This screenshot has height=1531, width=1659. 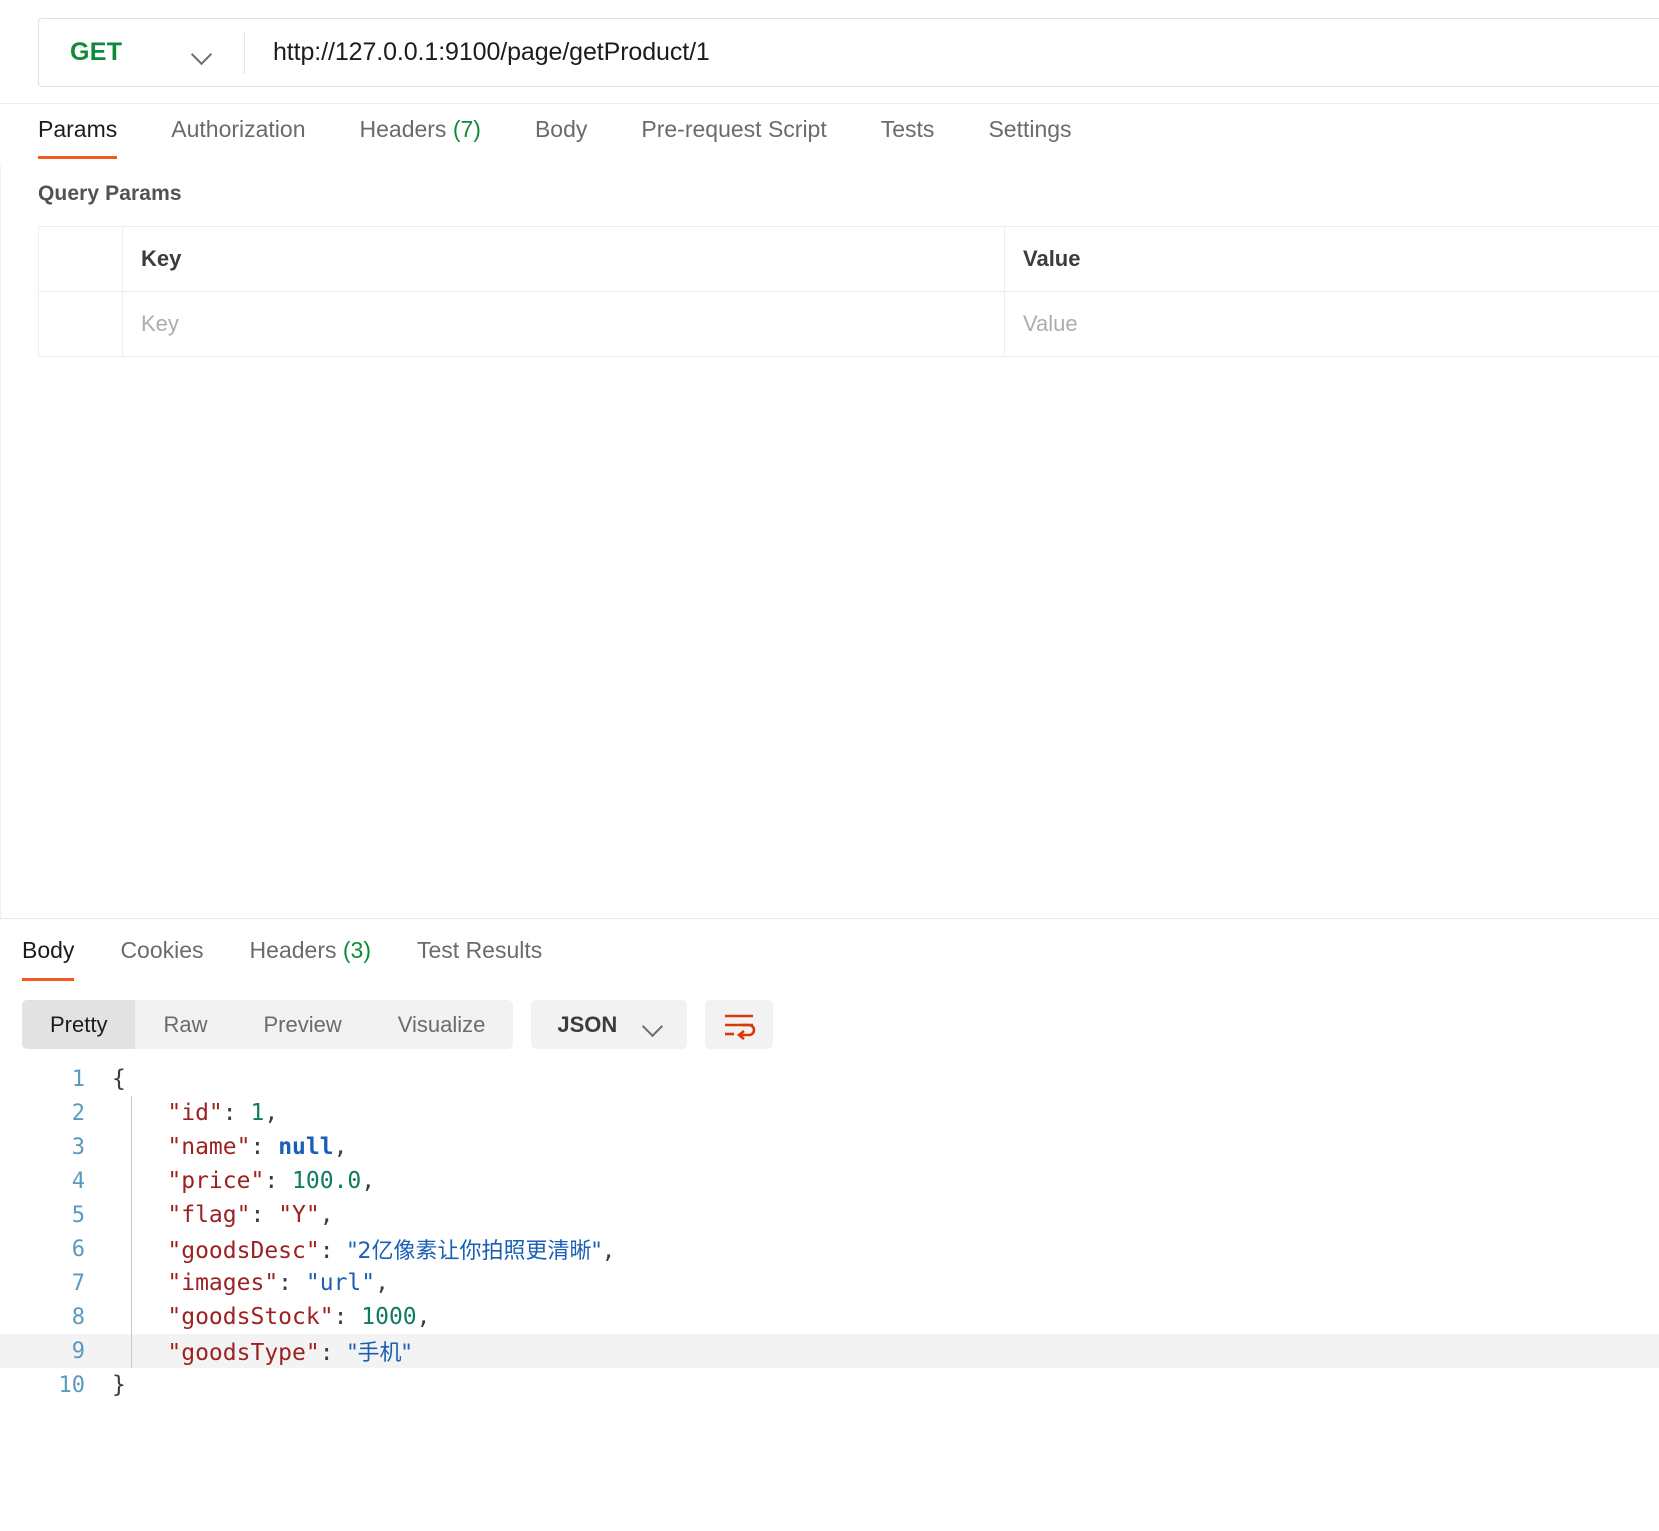 What do you see at coordinates (829, 1113) in the screenshot?
I see `code-line: 2 "id": 1,` at bounding box center [829, 1113].